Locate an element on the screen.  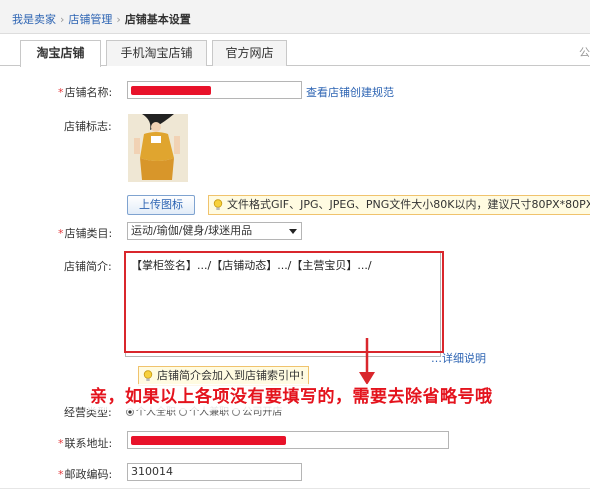
breadcrumb-current: 店铺基本设置 is located at coordinates (157, 19).